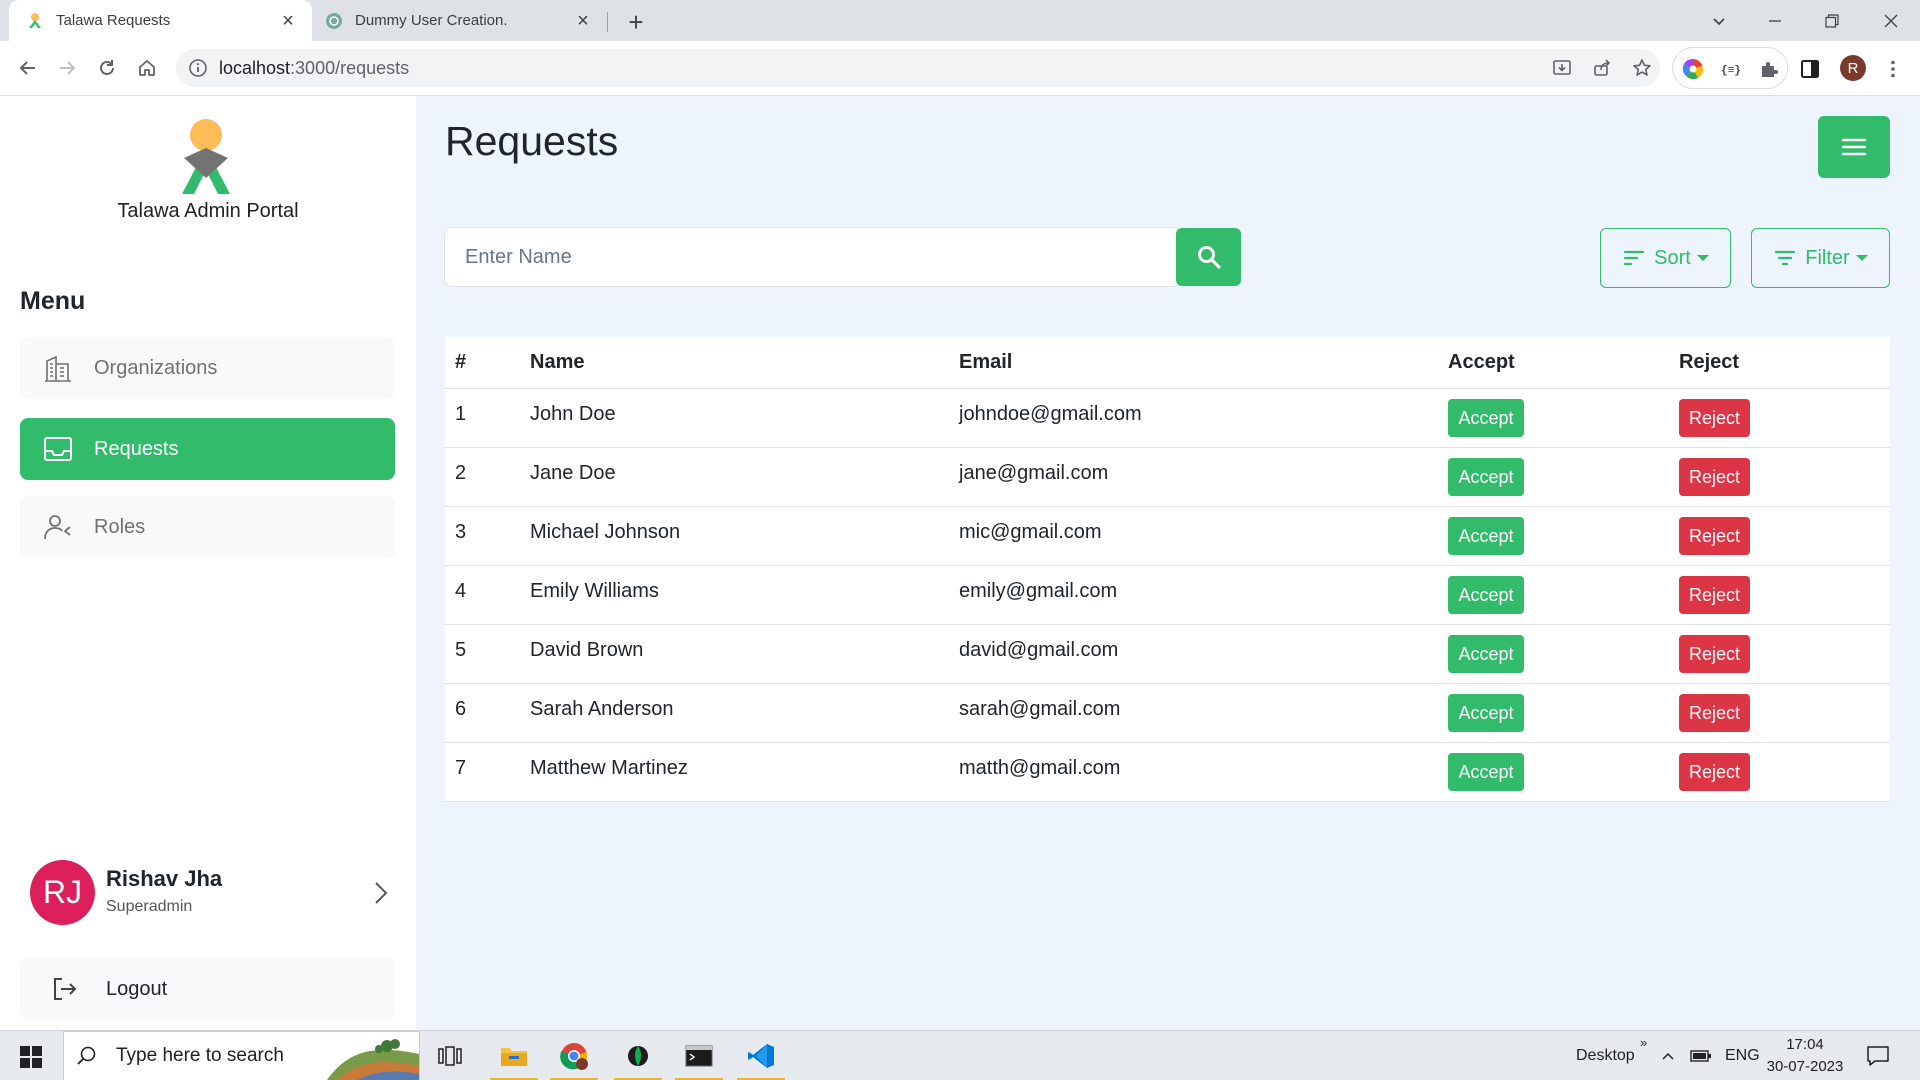  Describe the element at coordinates (1038, 591) in the screenshot. I see `row-email: emily@gmail.com` at that location.